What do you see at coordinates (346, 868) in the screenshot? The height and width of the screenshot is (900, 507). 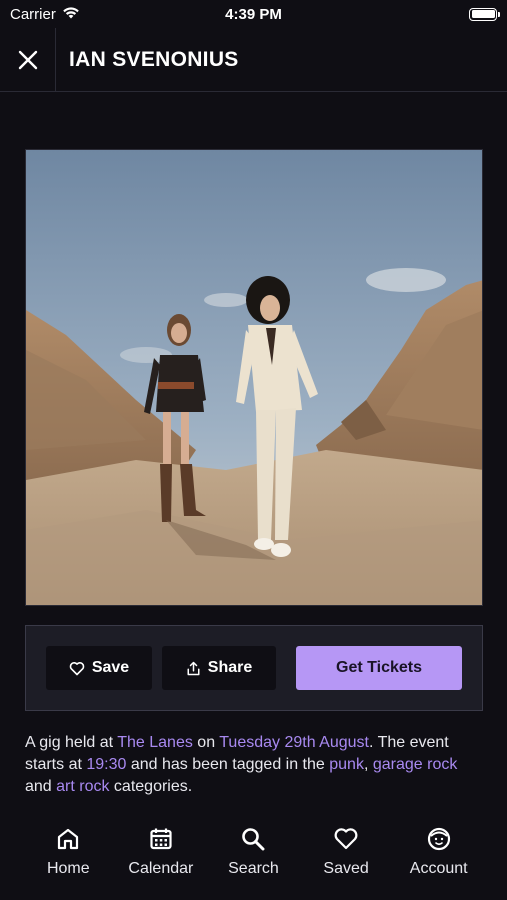 I see `tab-label: Saved` at bounding box center [346, 868].